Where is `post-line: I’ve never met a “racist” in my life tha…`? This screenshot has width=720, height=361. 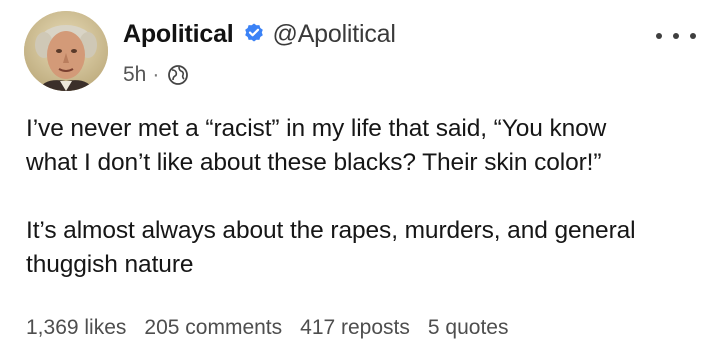
post-line: I’ve never met a “racist” in my life tha… is located at coordinates (316, 128).